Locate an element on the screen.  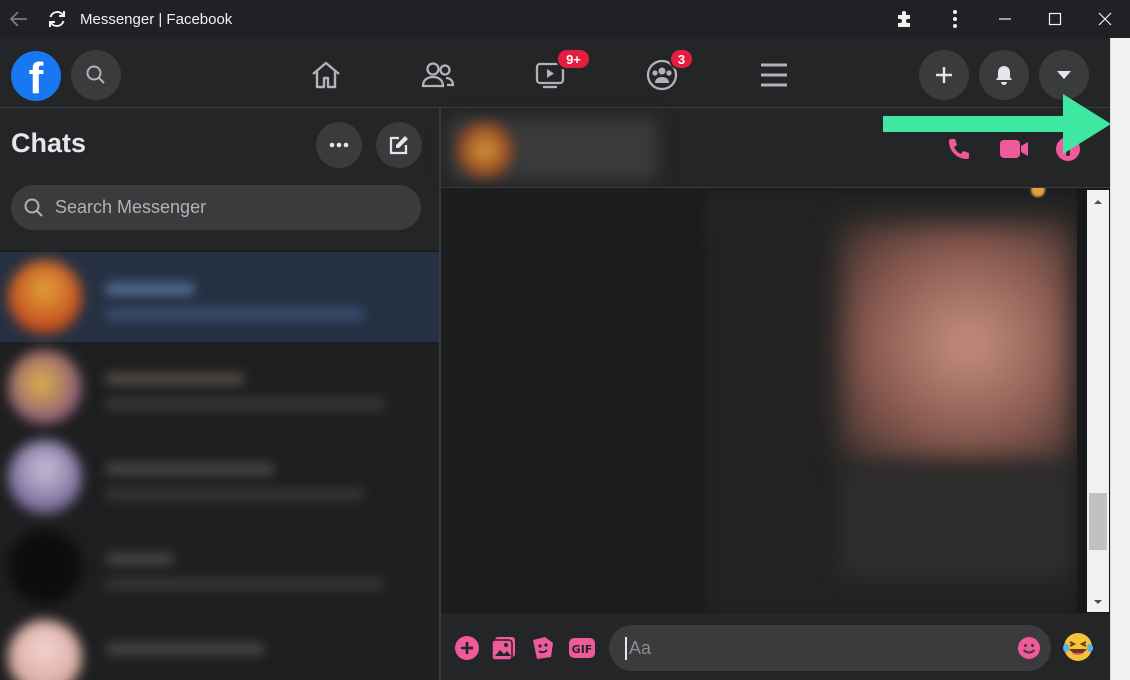
scroll-up-icon is located at coordinates (1098, 202).